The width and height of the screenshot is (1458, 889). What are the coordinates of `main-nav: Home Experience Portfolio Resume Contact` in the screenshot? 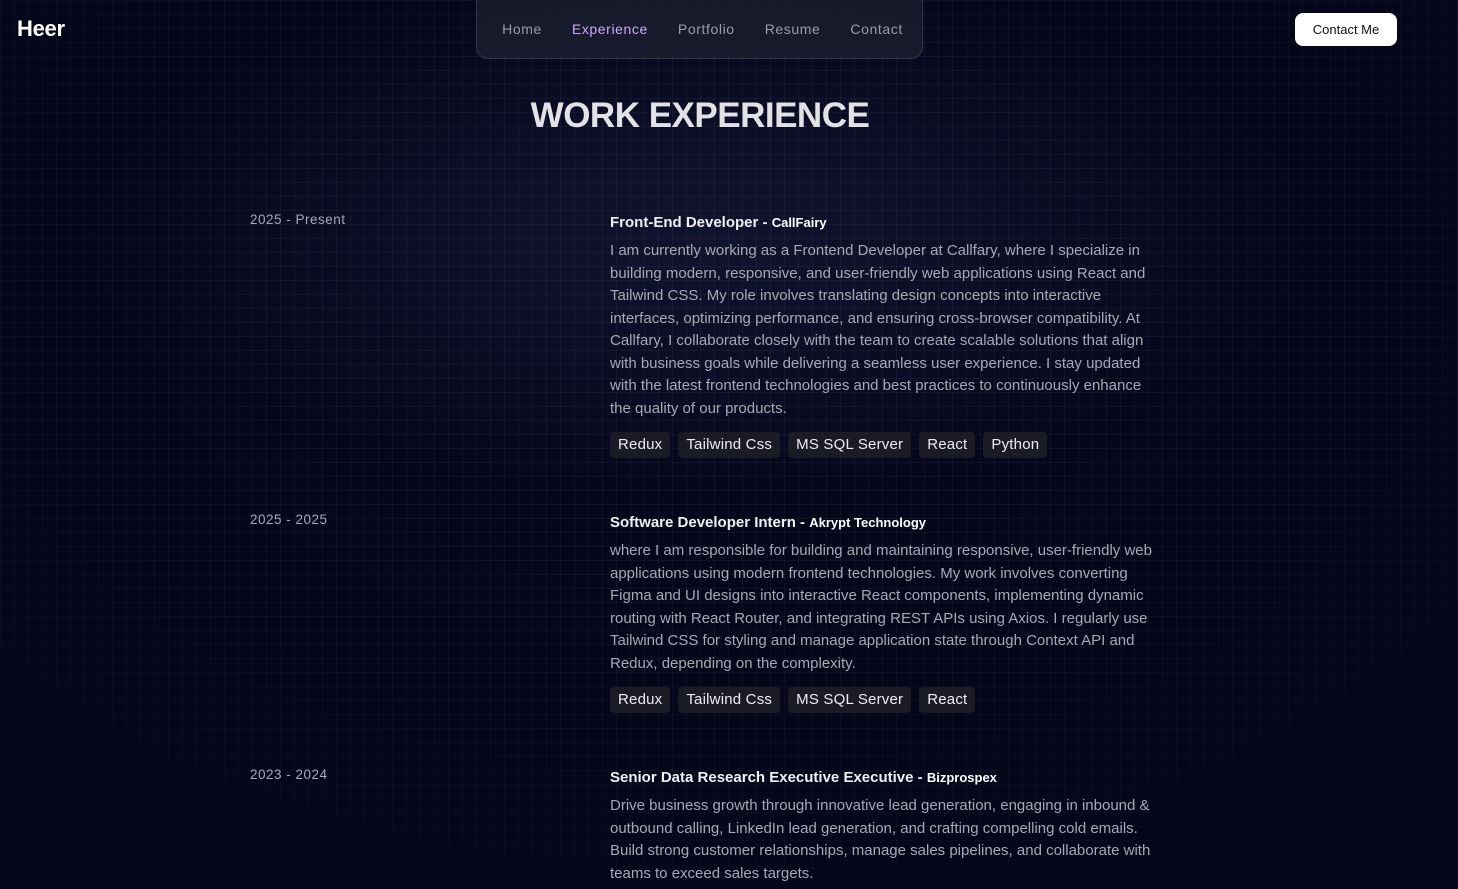 It's located at (699, 29).